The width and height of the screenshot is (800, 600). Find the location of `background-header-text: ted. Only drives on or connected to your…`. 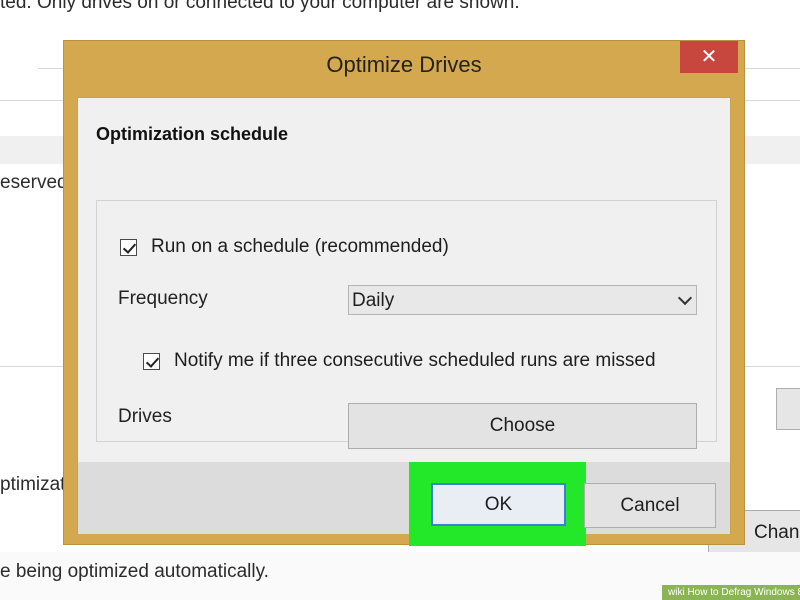

background-header-text: ted. Only drives on or connected to your… is located at coordinates (260, 6).